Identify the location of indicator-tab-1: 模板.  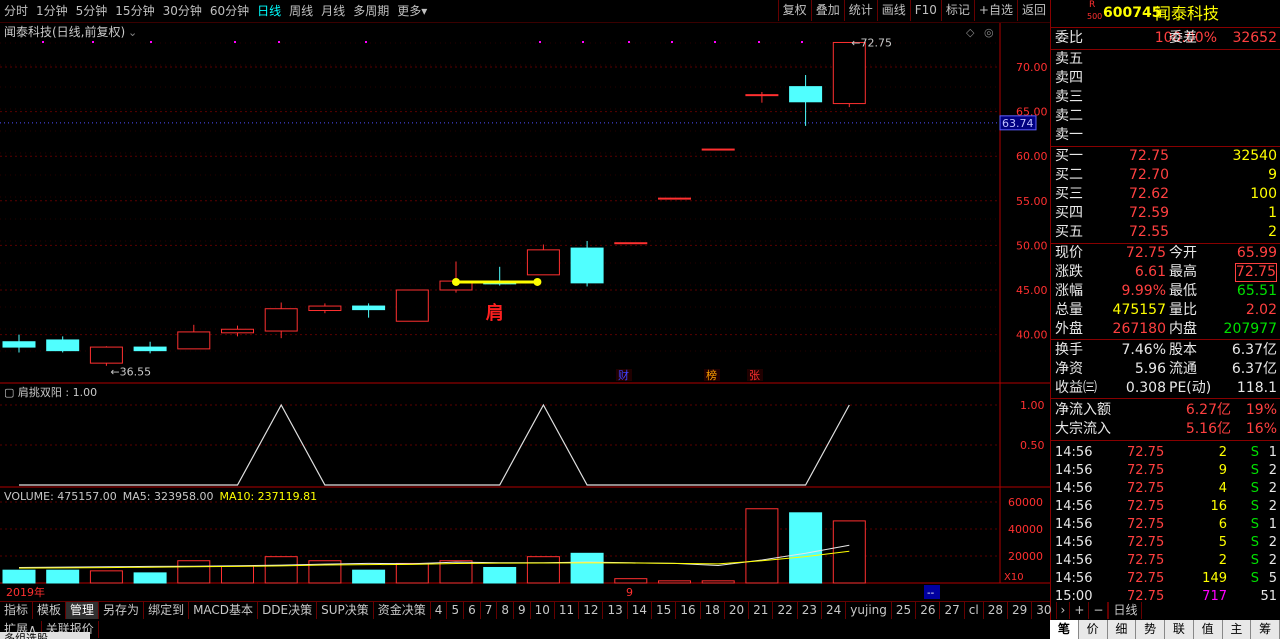
(50, 610).